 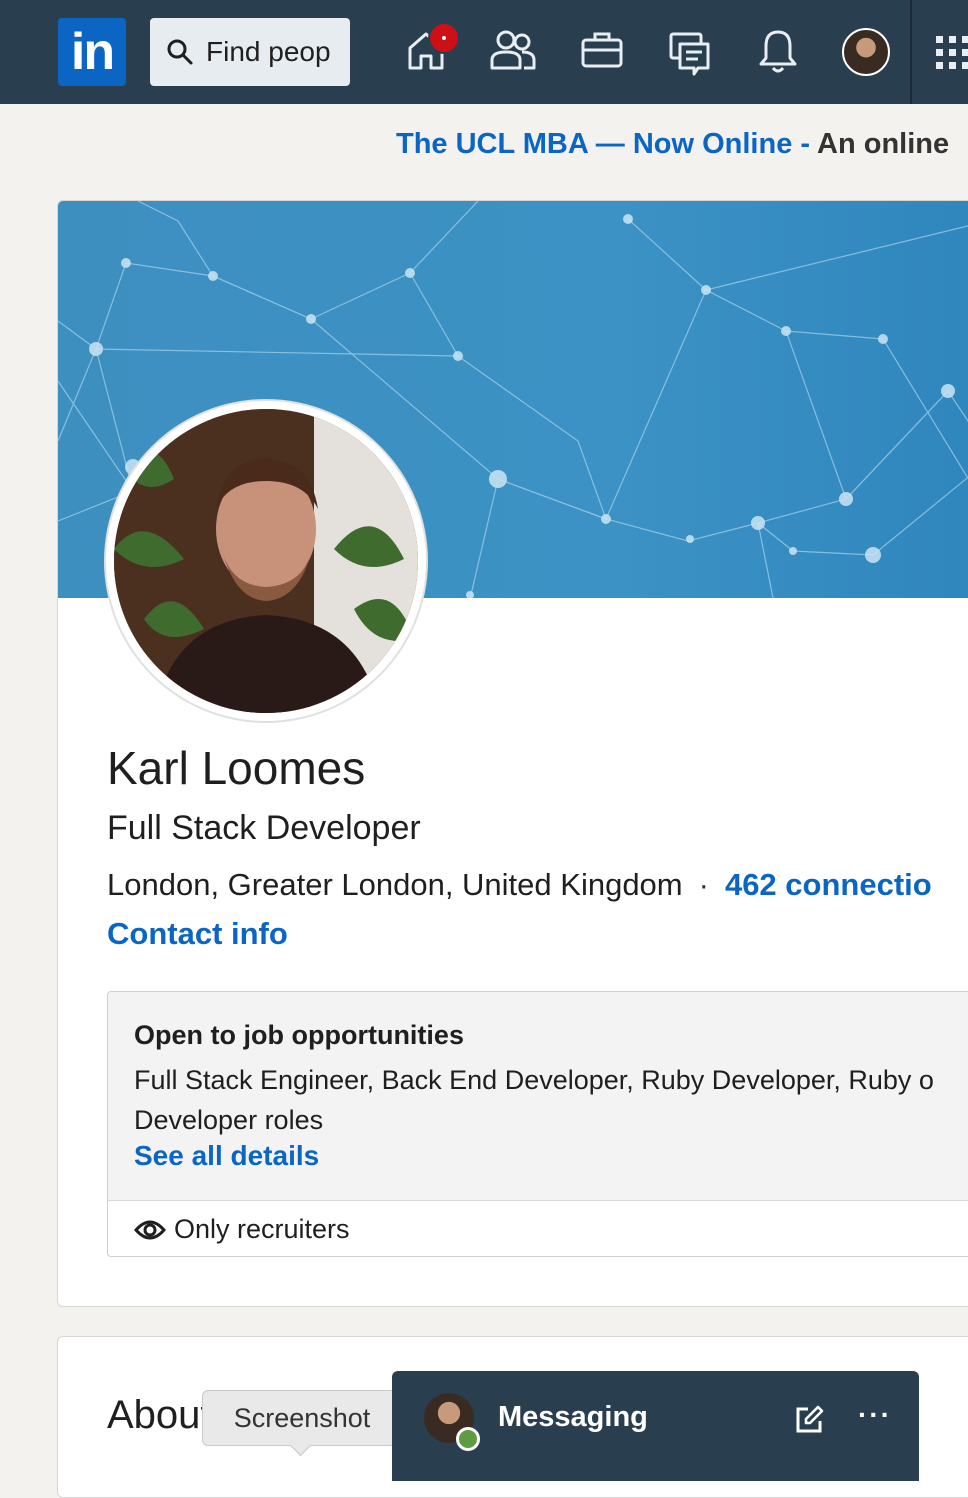 I want to click on screenshot-tooltip: Screenshot, so click(x=302, y=1418).